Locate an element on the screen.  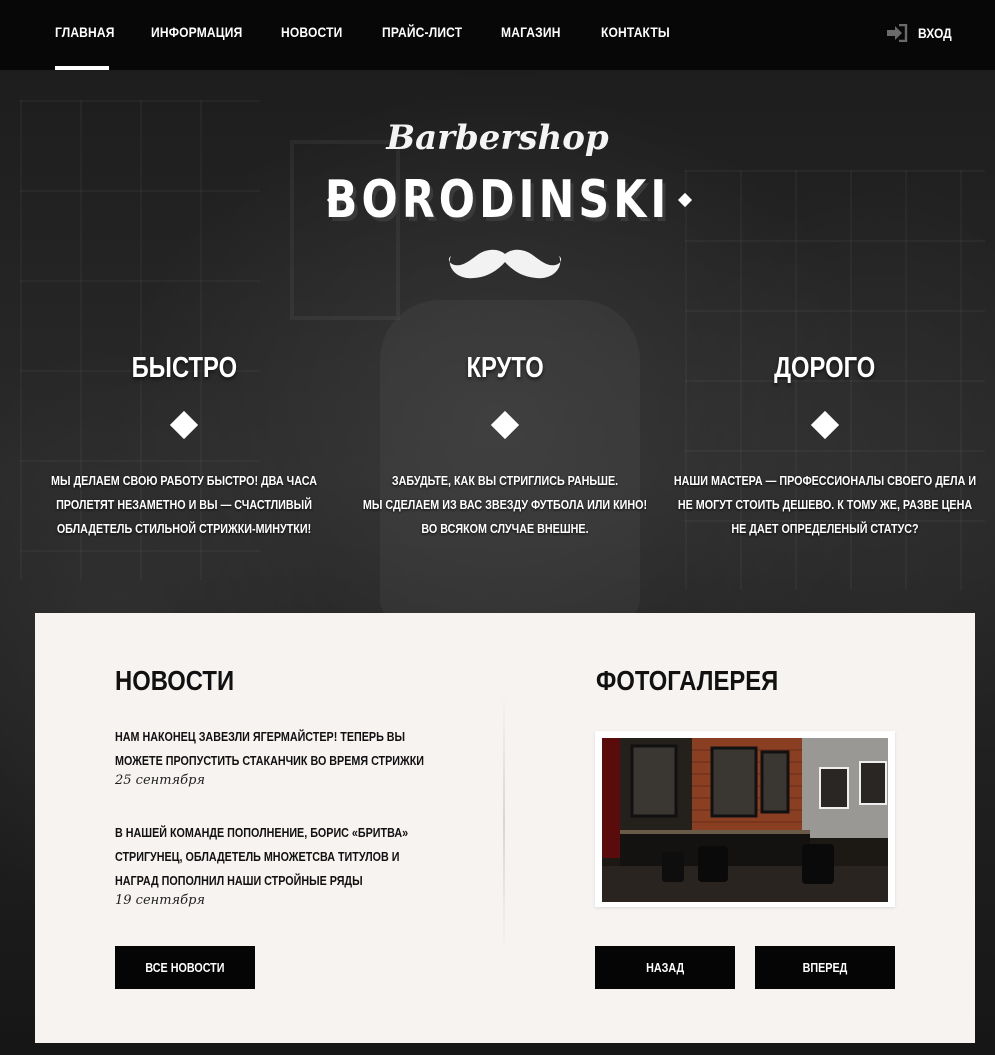
feature-line: ЗАБУДЬТЕ, КАК ВЫ СТРИГЛИСЬ РАНЬШЕ. is located at coordinates (505, 481).